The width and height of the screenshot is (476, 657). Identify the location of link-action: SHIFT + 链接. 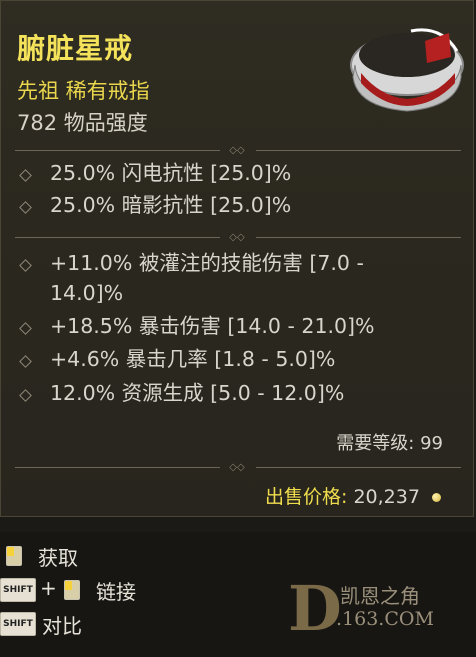
(100, 590).